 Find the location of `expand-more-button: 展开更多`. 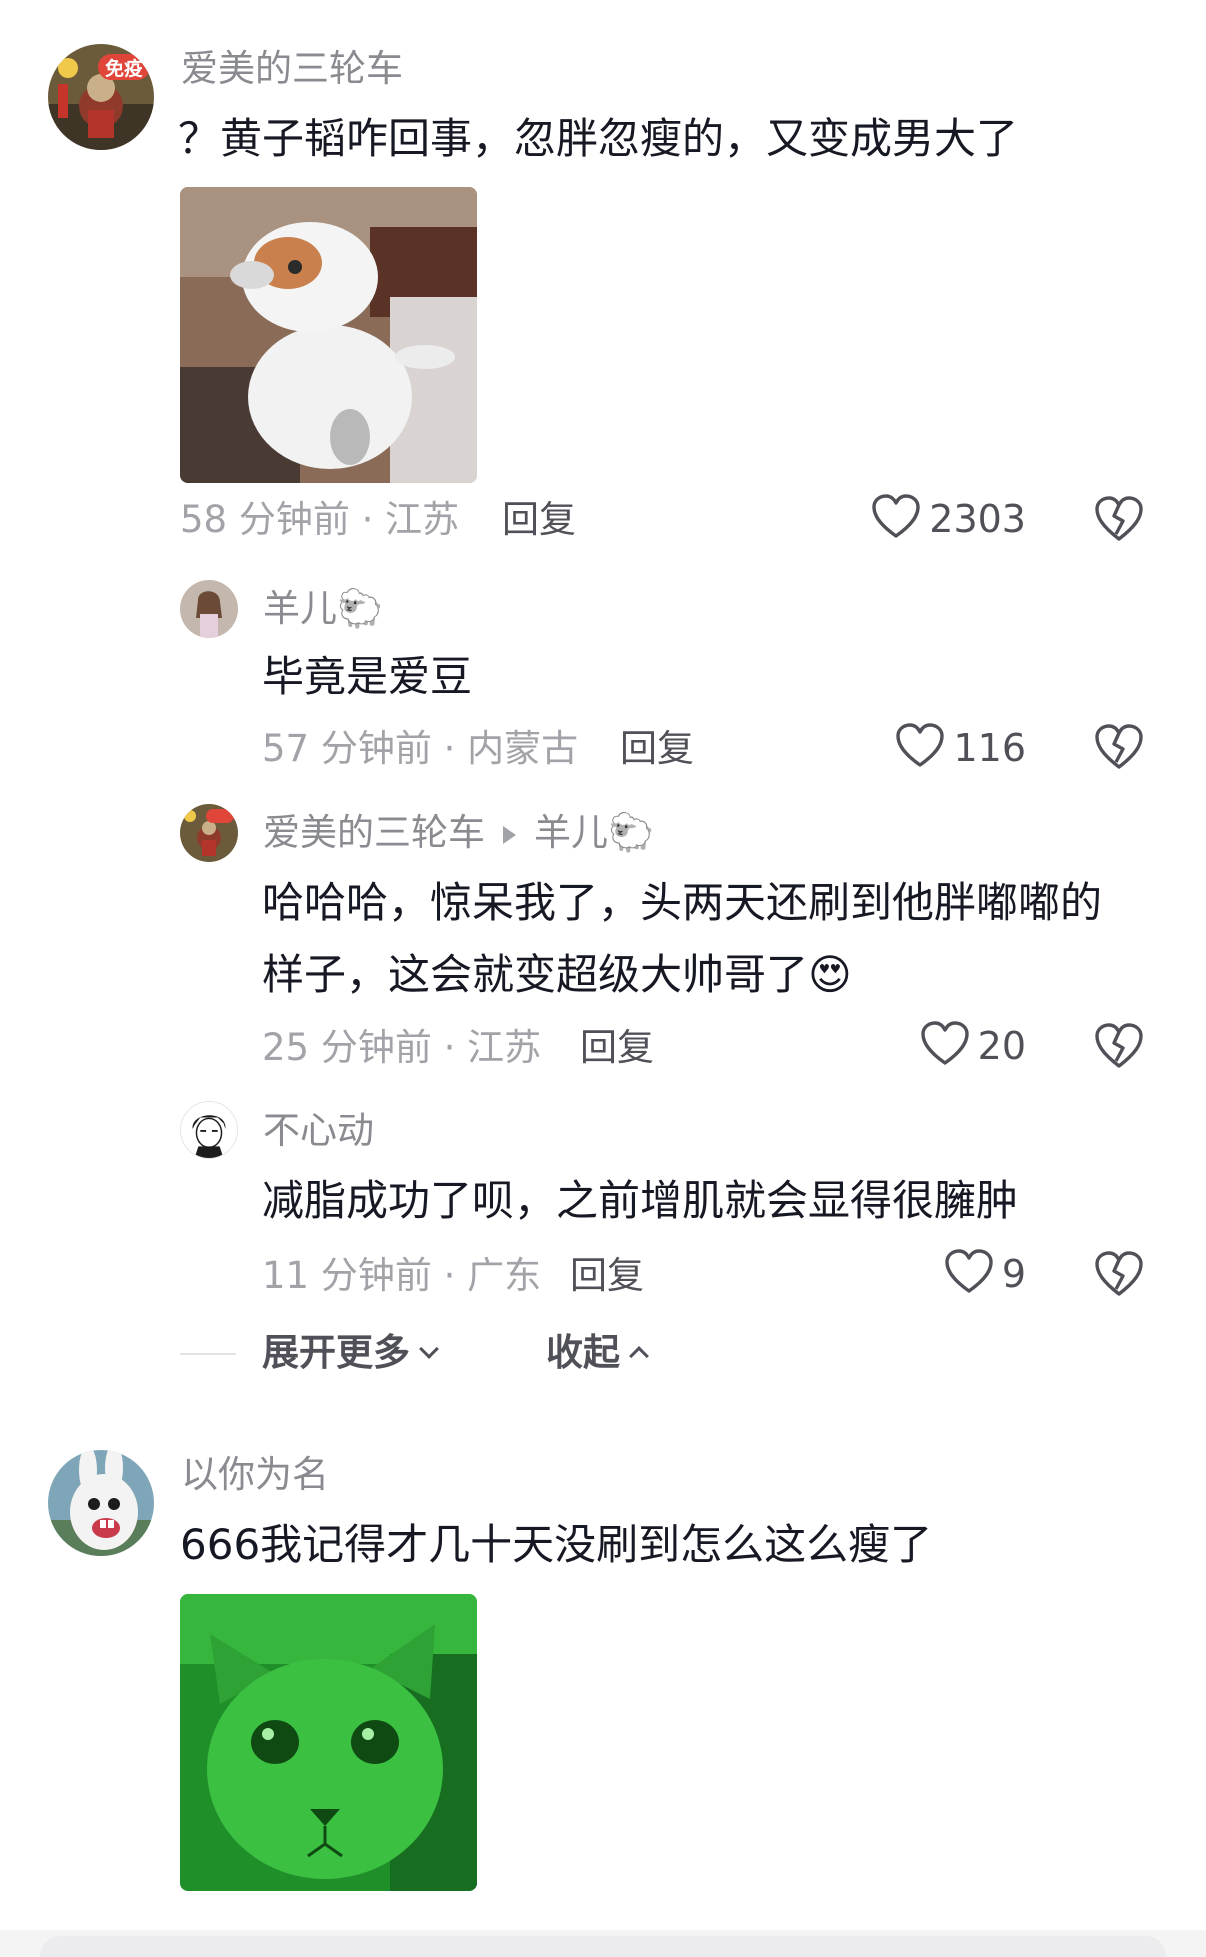

expand-more-button: 展开更多 is located at coordinates (350, 1352).